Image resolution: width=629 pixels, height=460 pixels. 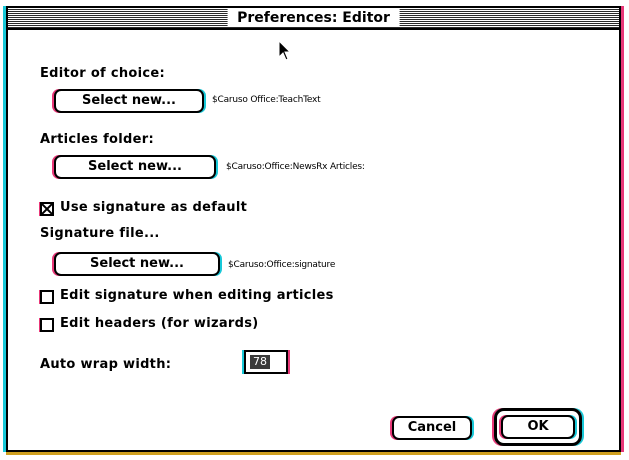 I want to click on signature-file-path: $Caruso:Office:signature, so click(x=282, y=265).